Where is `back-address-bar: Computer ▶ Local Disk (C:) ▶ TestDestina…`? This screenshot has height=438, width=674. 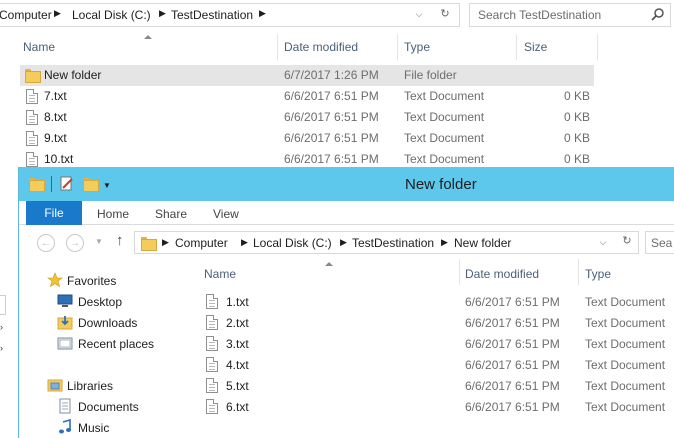 back-address-bar: Computer ▶ Local Disk (C:) ▶ TestDestina… is located at coordinates (230, 15).